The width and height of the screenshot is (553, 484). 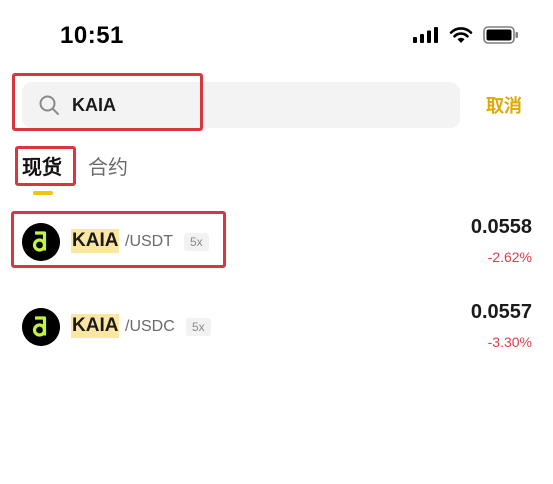 What do you see at coordinates (509, 257) in the screenshot?
I see `price-change: -2.62%` at bounding box center [509, 257].